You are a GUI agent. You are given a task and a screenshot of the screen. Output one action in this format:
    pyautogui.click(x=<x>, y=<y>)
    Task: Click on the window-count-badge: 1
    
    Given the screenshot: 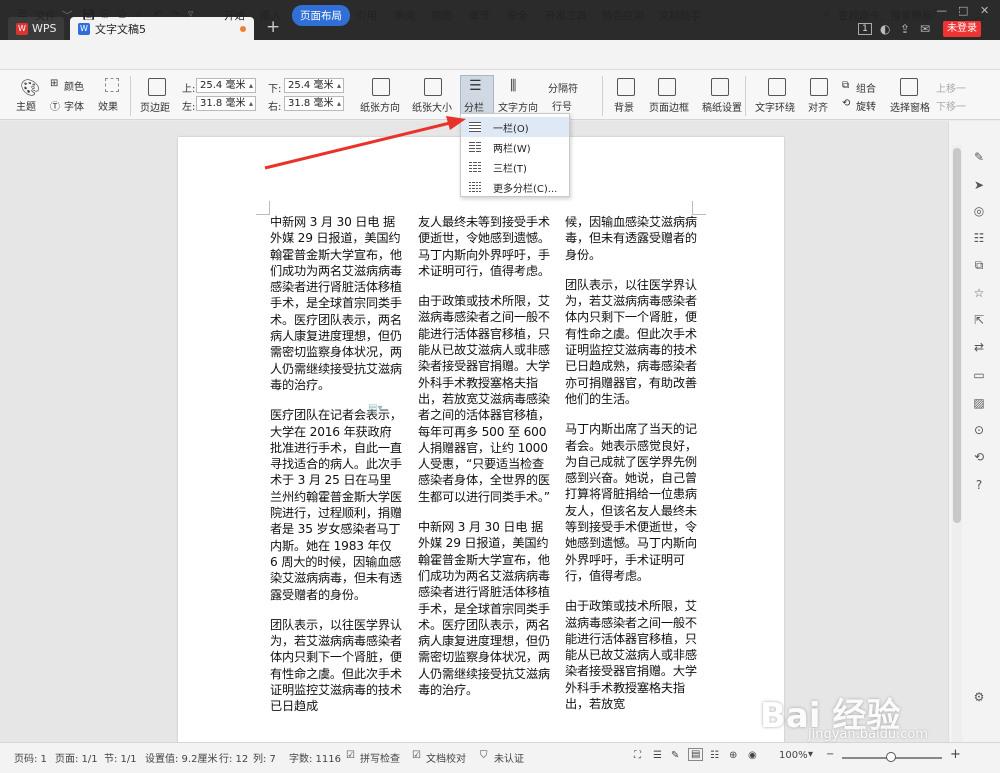 What is the action you would take?
    pyautogui.click(x=865, y=29)
    